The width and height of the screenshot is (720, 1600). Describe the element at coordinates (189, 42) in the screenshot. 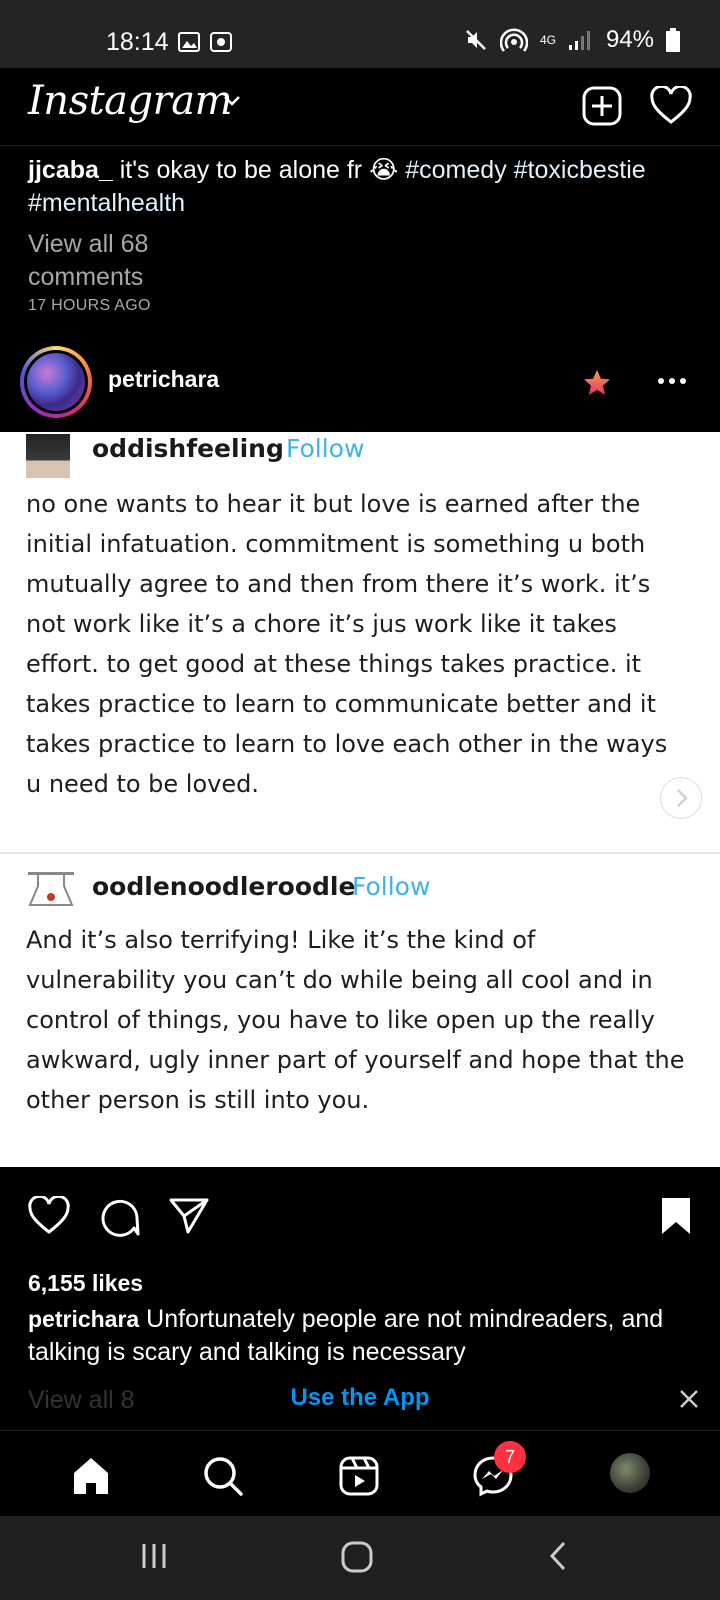

I see `gallery-icon` at that location.